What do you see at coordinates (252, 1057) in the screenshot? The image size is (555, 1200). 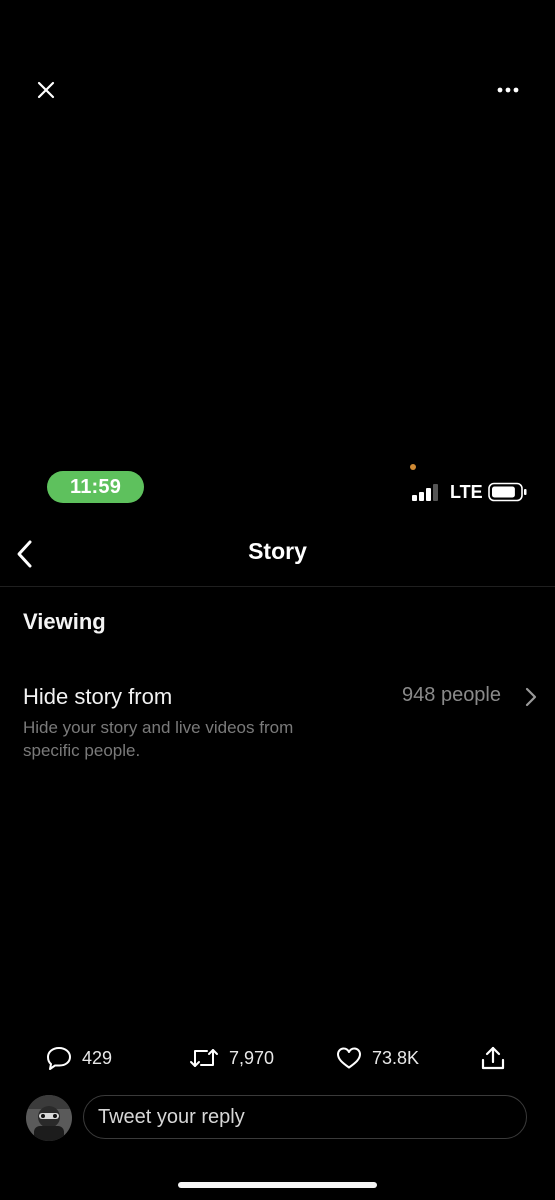 I see `retweet-count: 7,970` at bounding box center [252, 1057].